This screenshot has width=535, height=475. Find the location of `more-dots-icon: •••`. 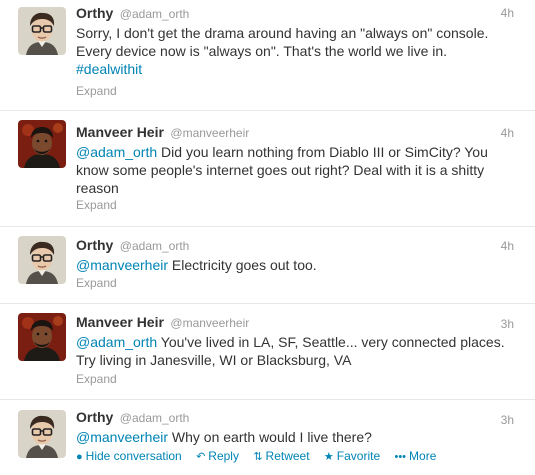

more-dots-icon: ••• is located at coordinates (400, 457).